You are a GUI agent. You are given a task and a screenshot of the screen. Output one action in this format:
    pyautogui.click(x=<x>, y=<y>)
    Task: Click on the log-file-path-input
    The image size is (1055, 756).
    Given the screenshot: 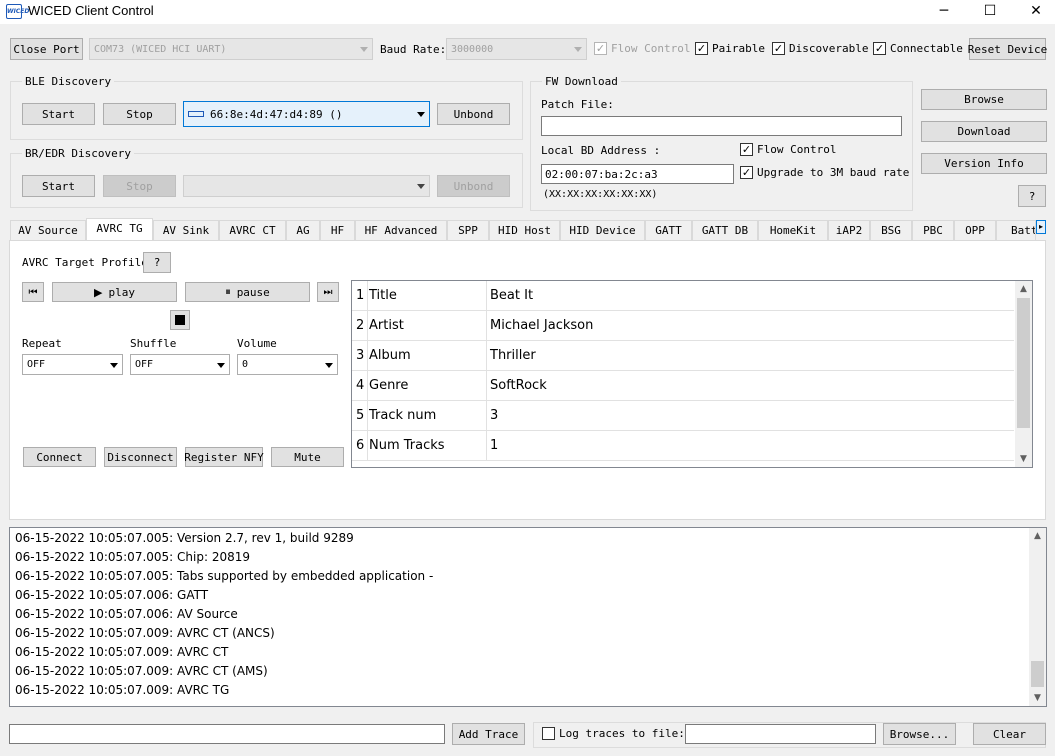 What is the action you would take?
    pyautogui.click(x=780, y=734)
    